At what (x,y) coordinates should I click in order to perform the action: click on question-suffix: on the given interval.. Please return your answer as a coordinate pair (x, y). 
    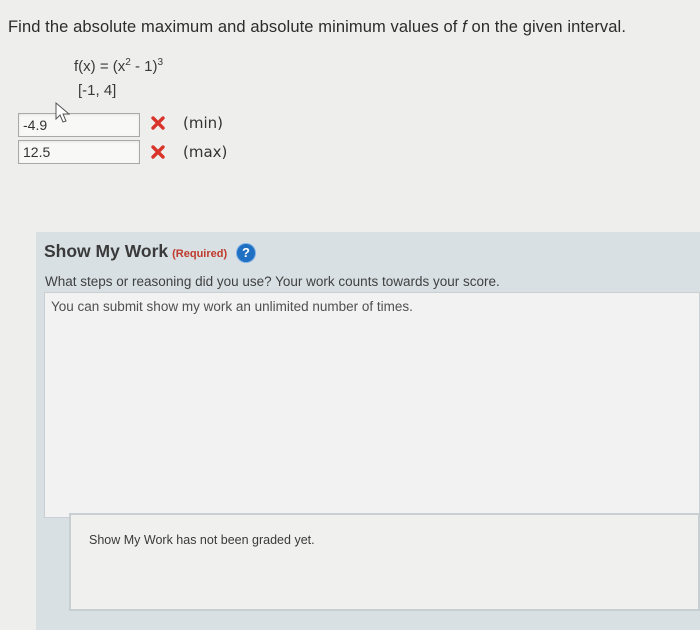
    Looking at the image, I should click on (546, 27).